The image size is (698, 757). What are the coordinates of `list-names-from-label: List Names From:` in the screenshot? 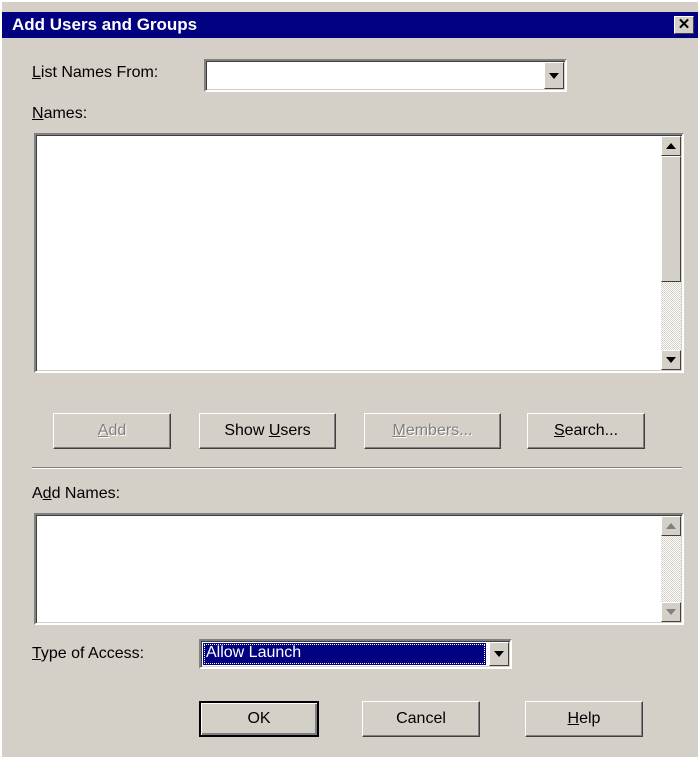 It's located at (95, 72).